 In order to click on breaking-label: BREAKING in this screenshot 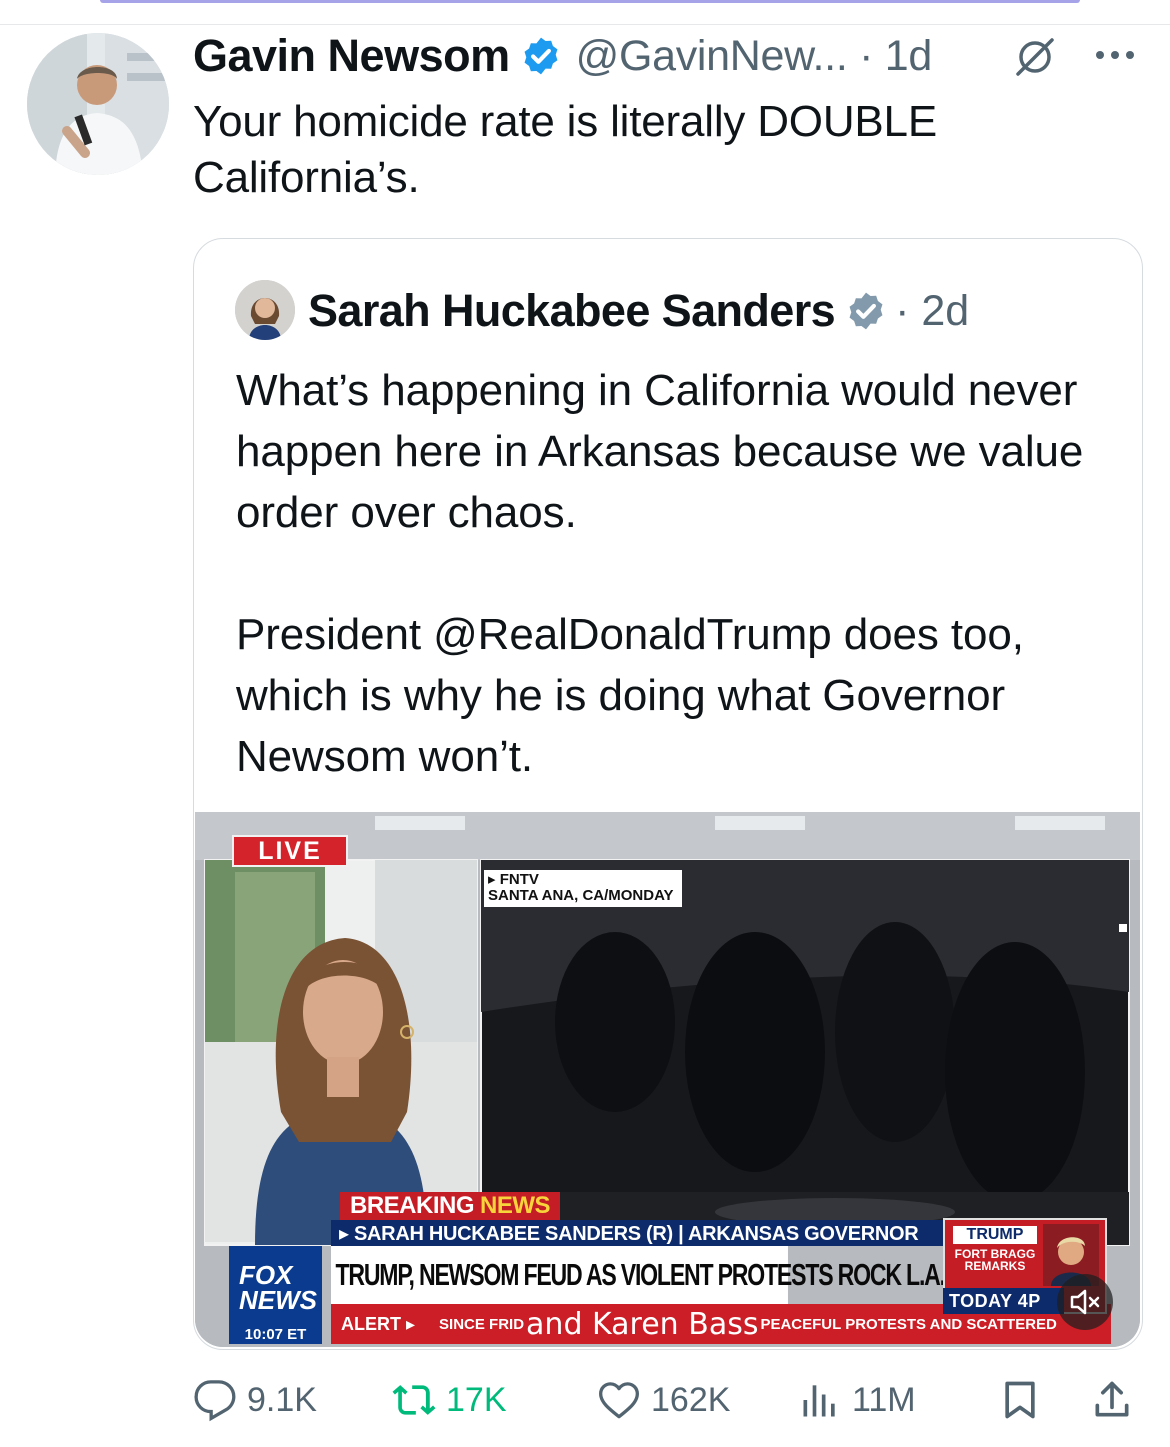, I will do `click(412, 1205)`.